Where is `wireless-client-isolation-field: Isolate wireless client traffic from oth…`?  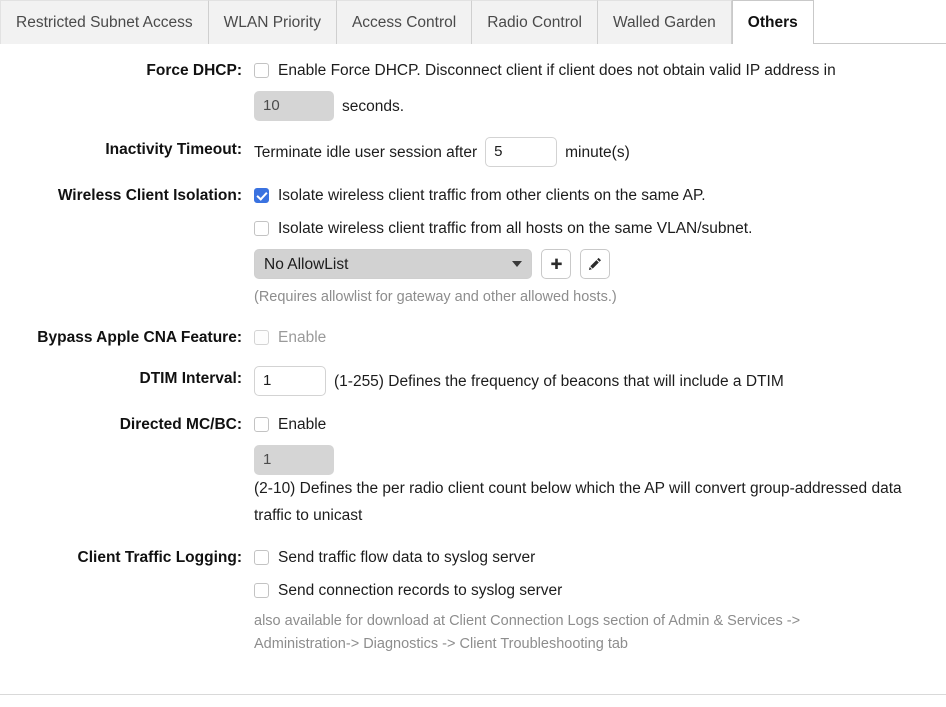 wireless-client-isolation-field: Isolate wireless client traffic from oth… is located at coordinates (594, 246).